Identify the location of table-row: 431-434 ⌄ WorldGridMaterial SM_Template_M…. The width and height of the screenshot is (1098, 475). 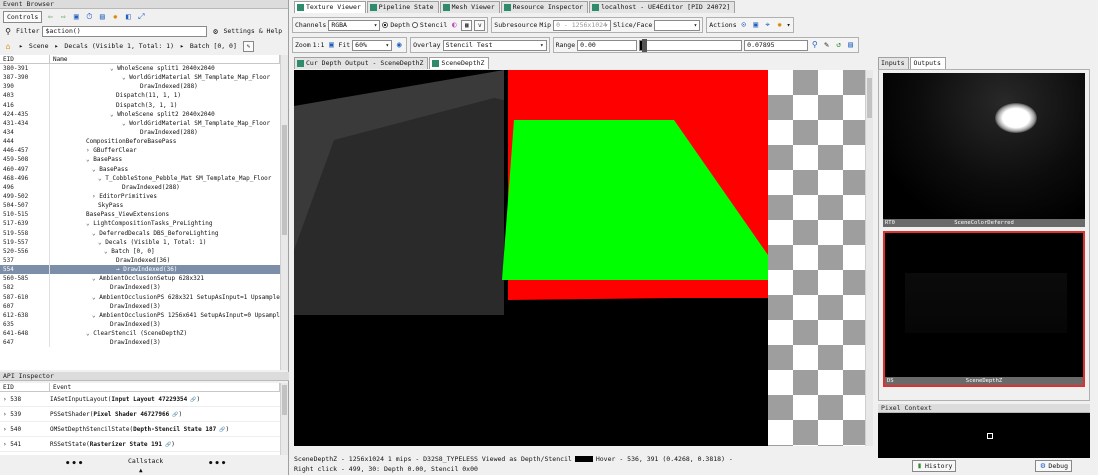
(140, 123).